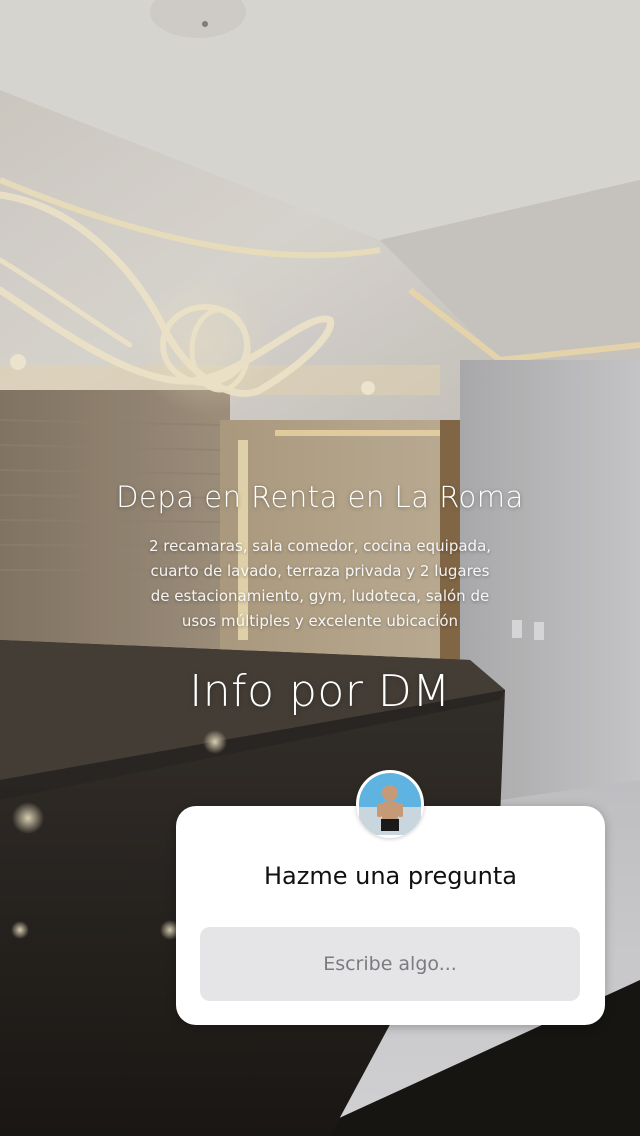 This screenshot has width=640, height=1136. What do you see at coordinates (390, 964) in the screenshot?
I see `question-input` at bounding box center [390, 964].